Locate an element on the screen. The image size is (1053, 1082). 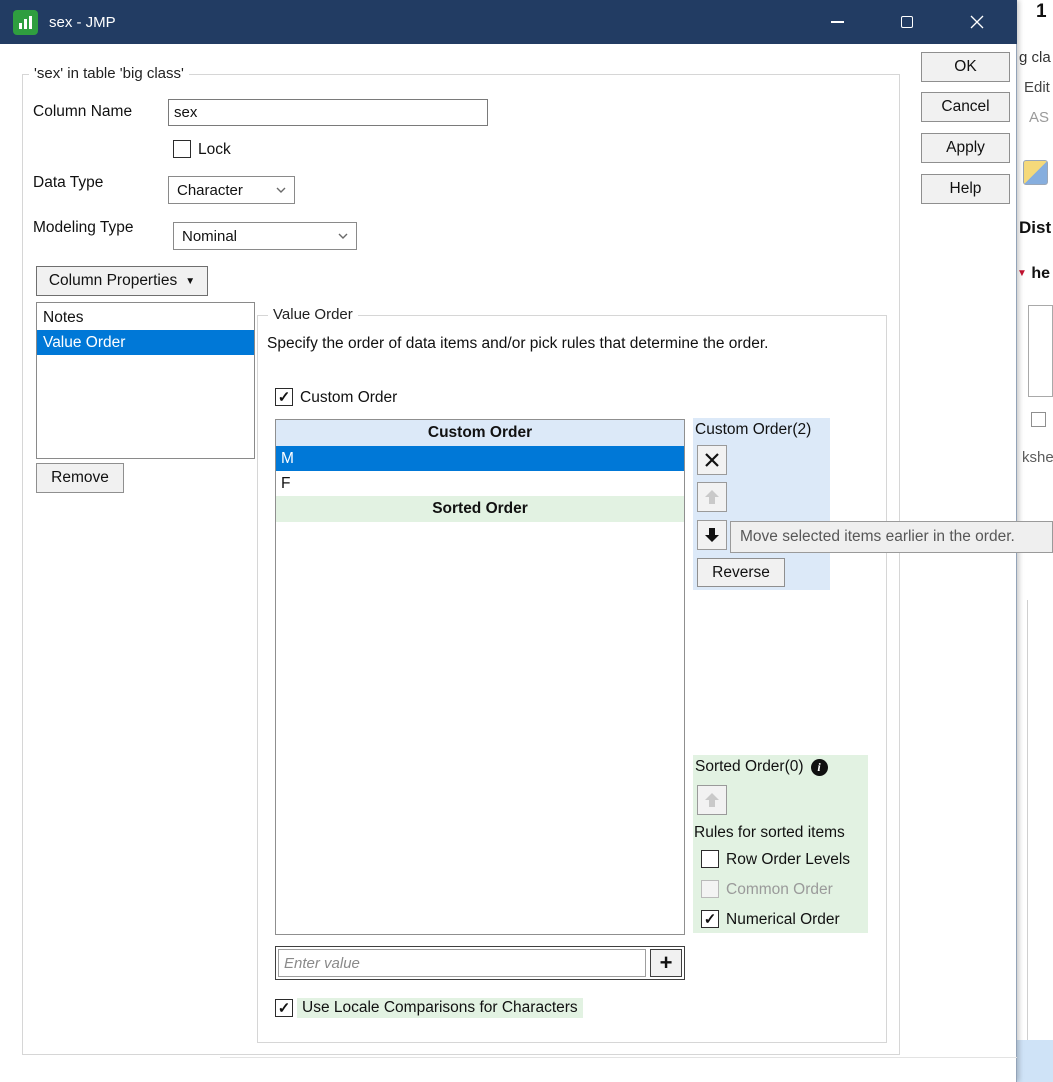
custom-order-header: Custom Order is located at coordinates (480, 433).